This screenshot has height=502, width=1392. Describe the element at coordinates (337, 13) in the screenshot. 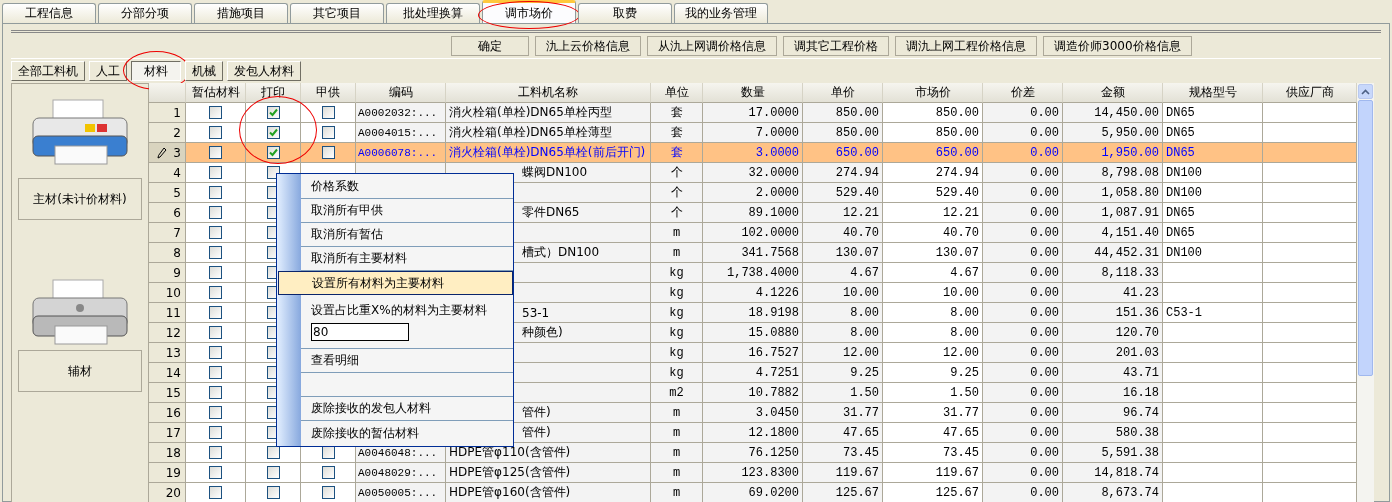

I see `tab: 其它项目` at that location.